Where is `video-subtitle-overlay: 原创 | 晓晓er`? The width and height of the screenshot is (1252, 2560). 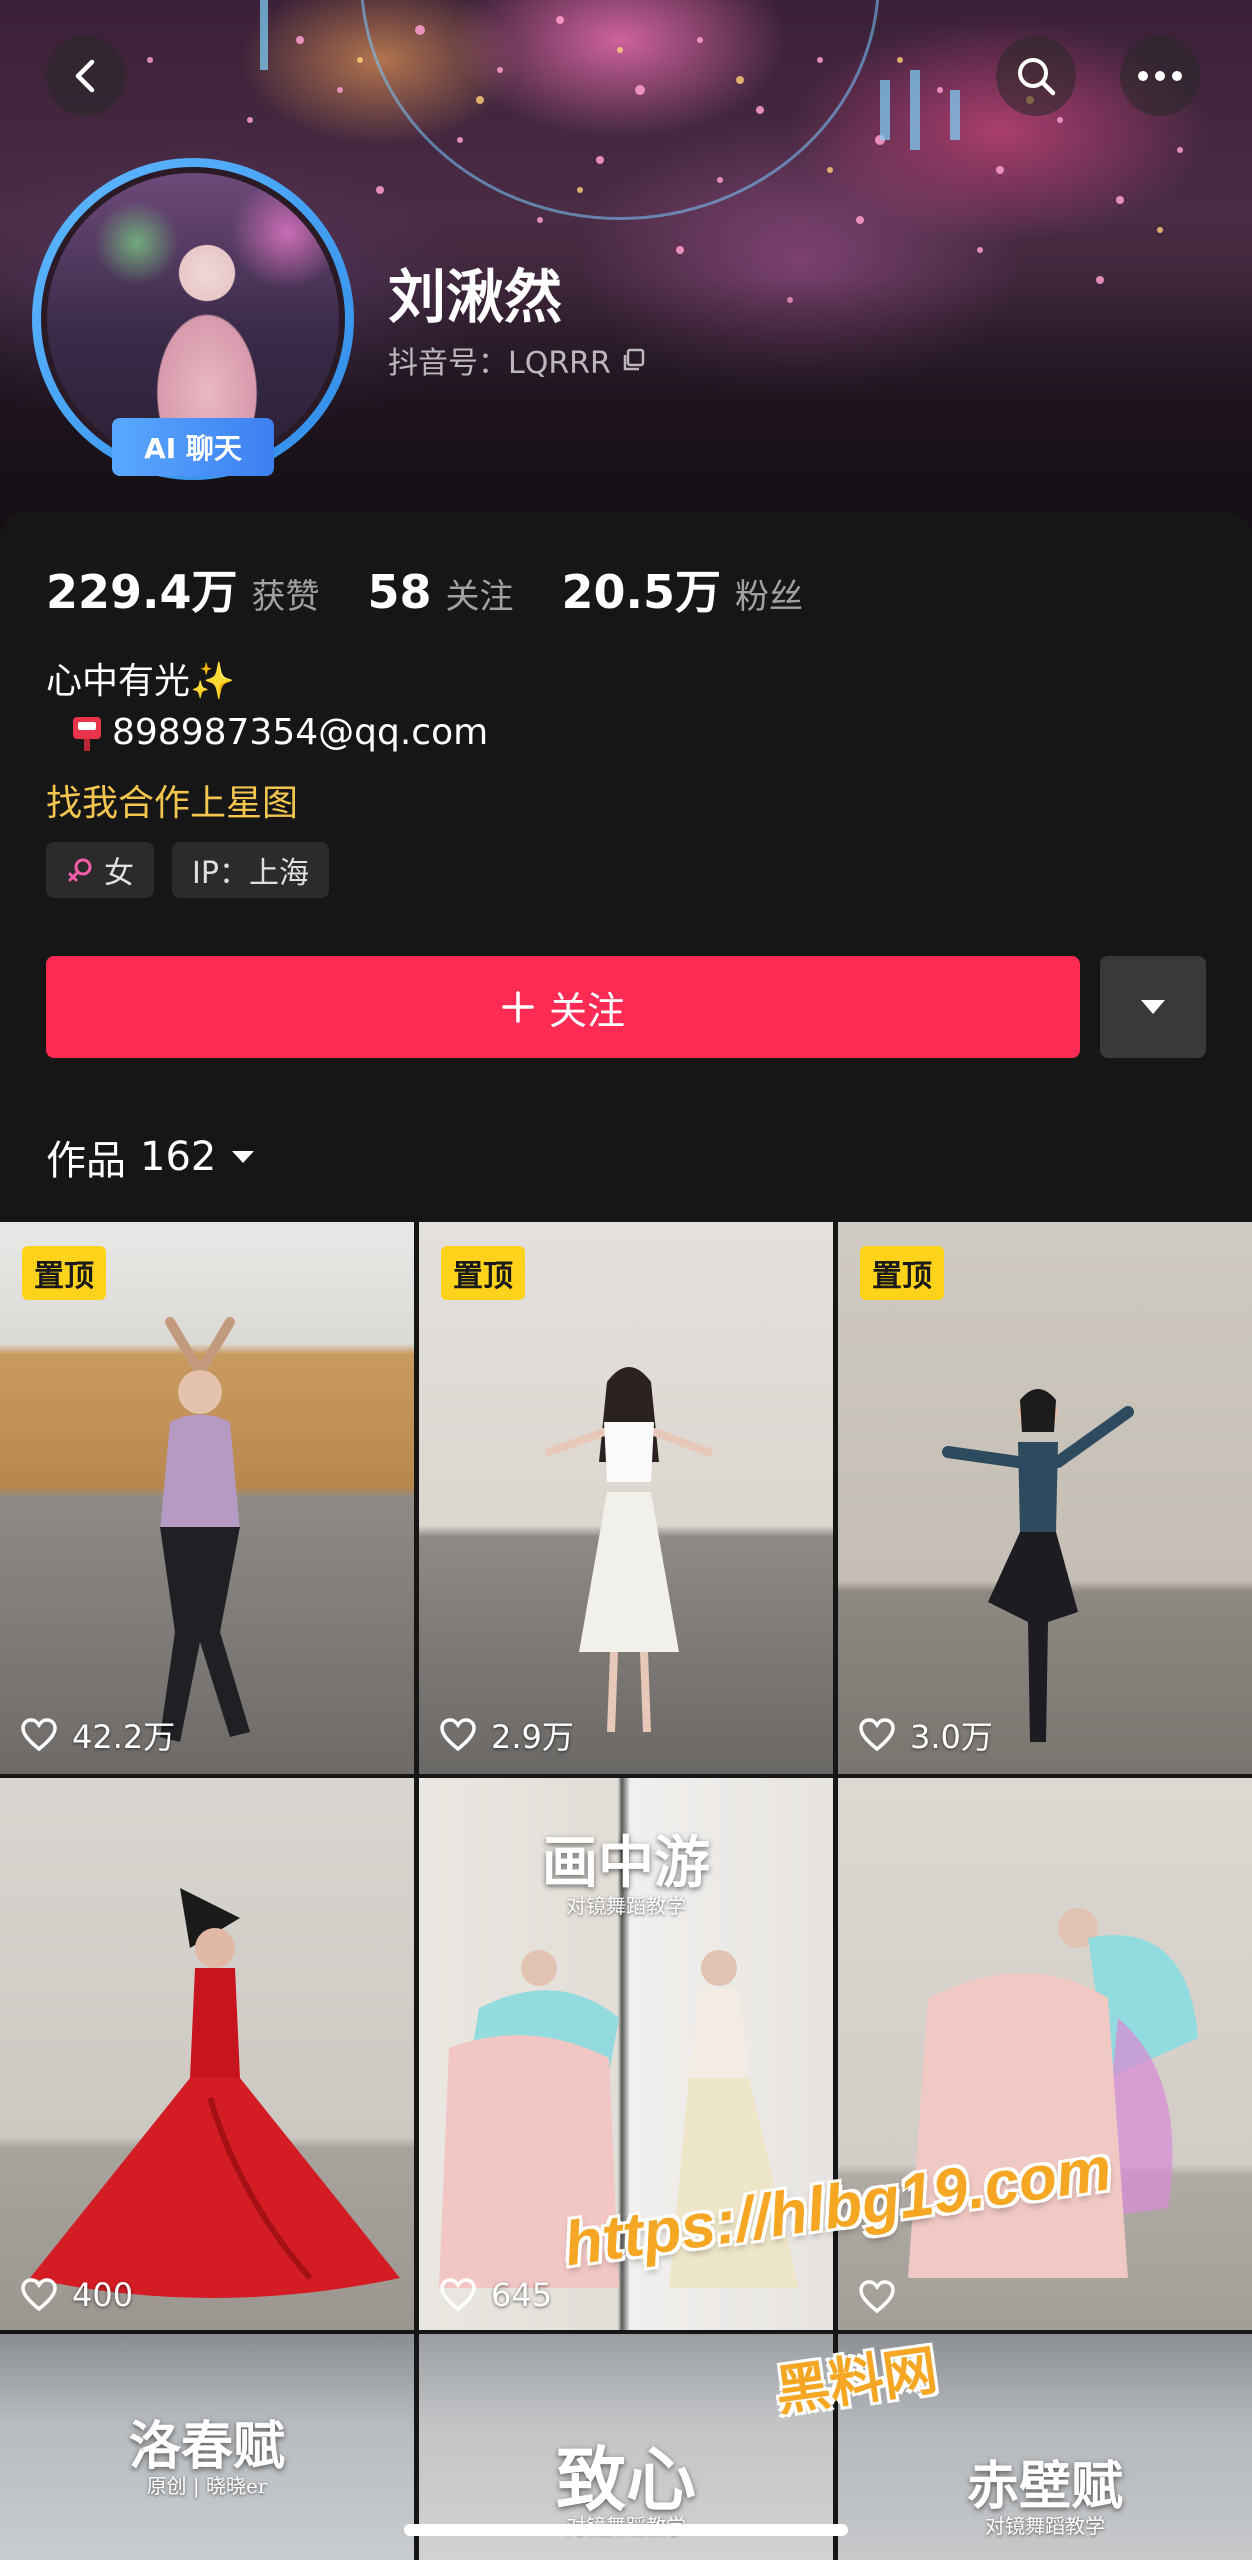 video-subtitle-overlay: 原创 | 晓晓er is located at coordinates (207, 2486).